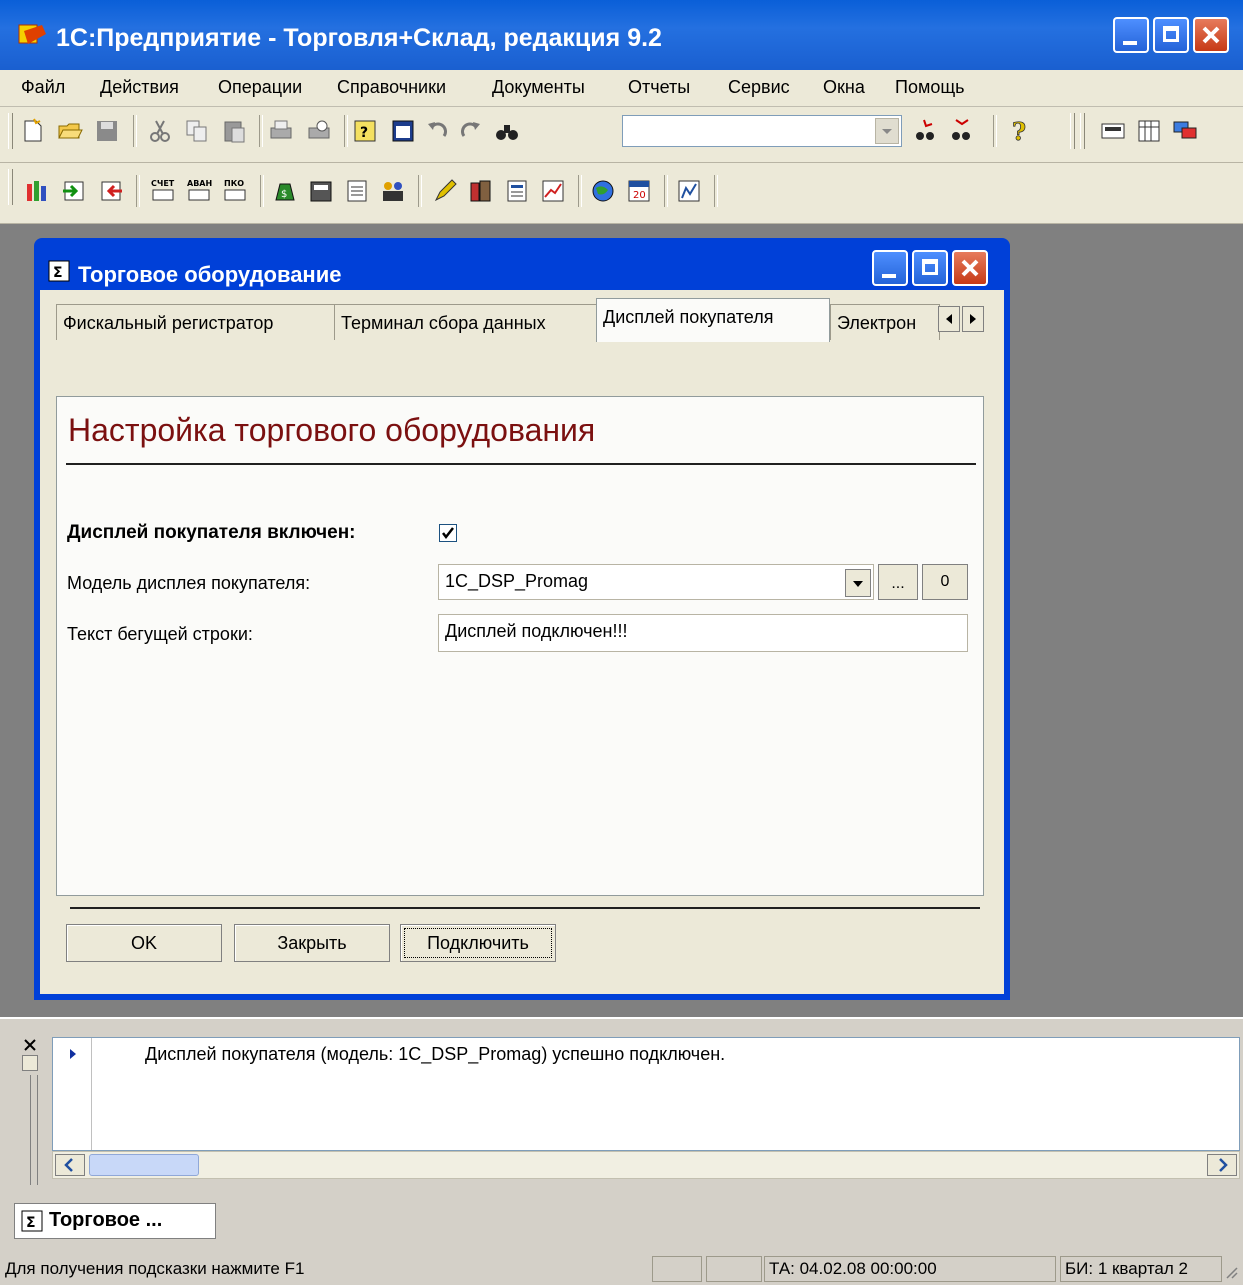 The width and height of the screenshot is (1243, 1285). What do you see at coordinates (199, 190) in the screenshot?
I see `avance-icon: АВАНС` at bounding box center [199, 190].